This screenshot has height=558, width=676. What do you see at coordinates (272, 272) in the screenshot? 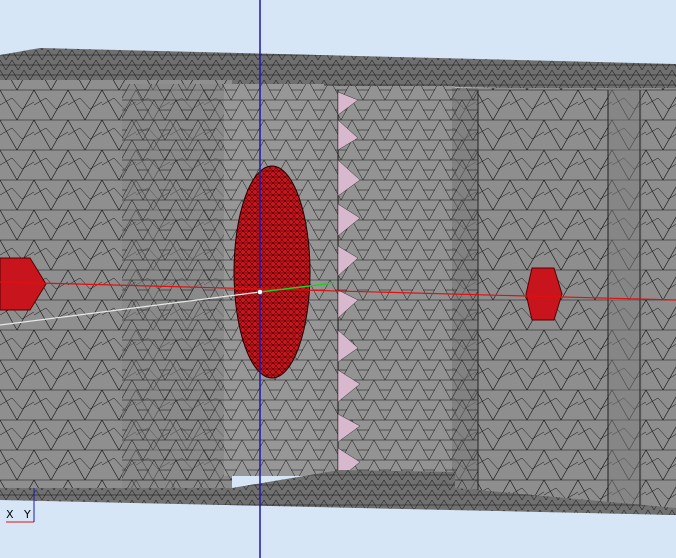
I see `source-ellipse` at bounding box center [272, 272].